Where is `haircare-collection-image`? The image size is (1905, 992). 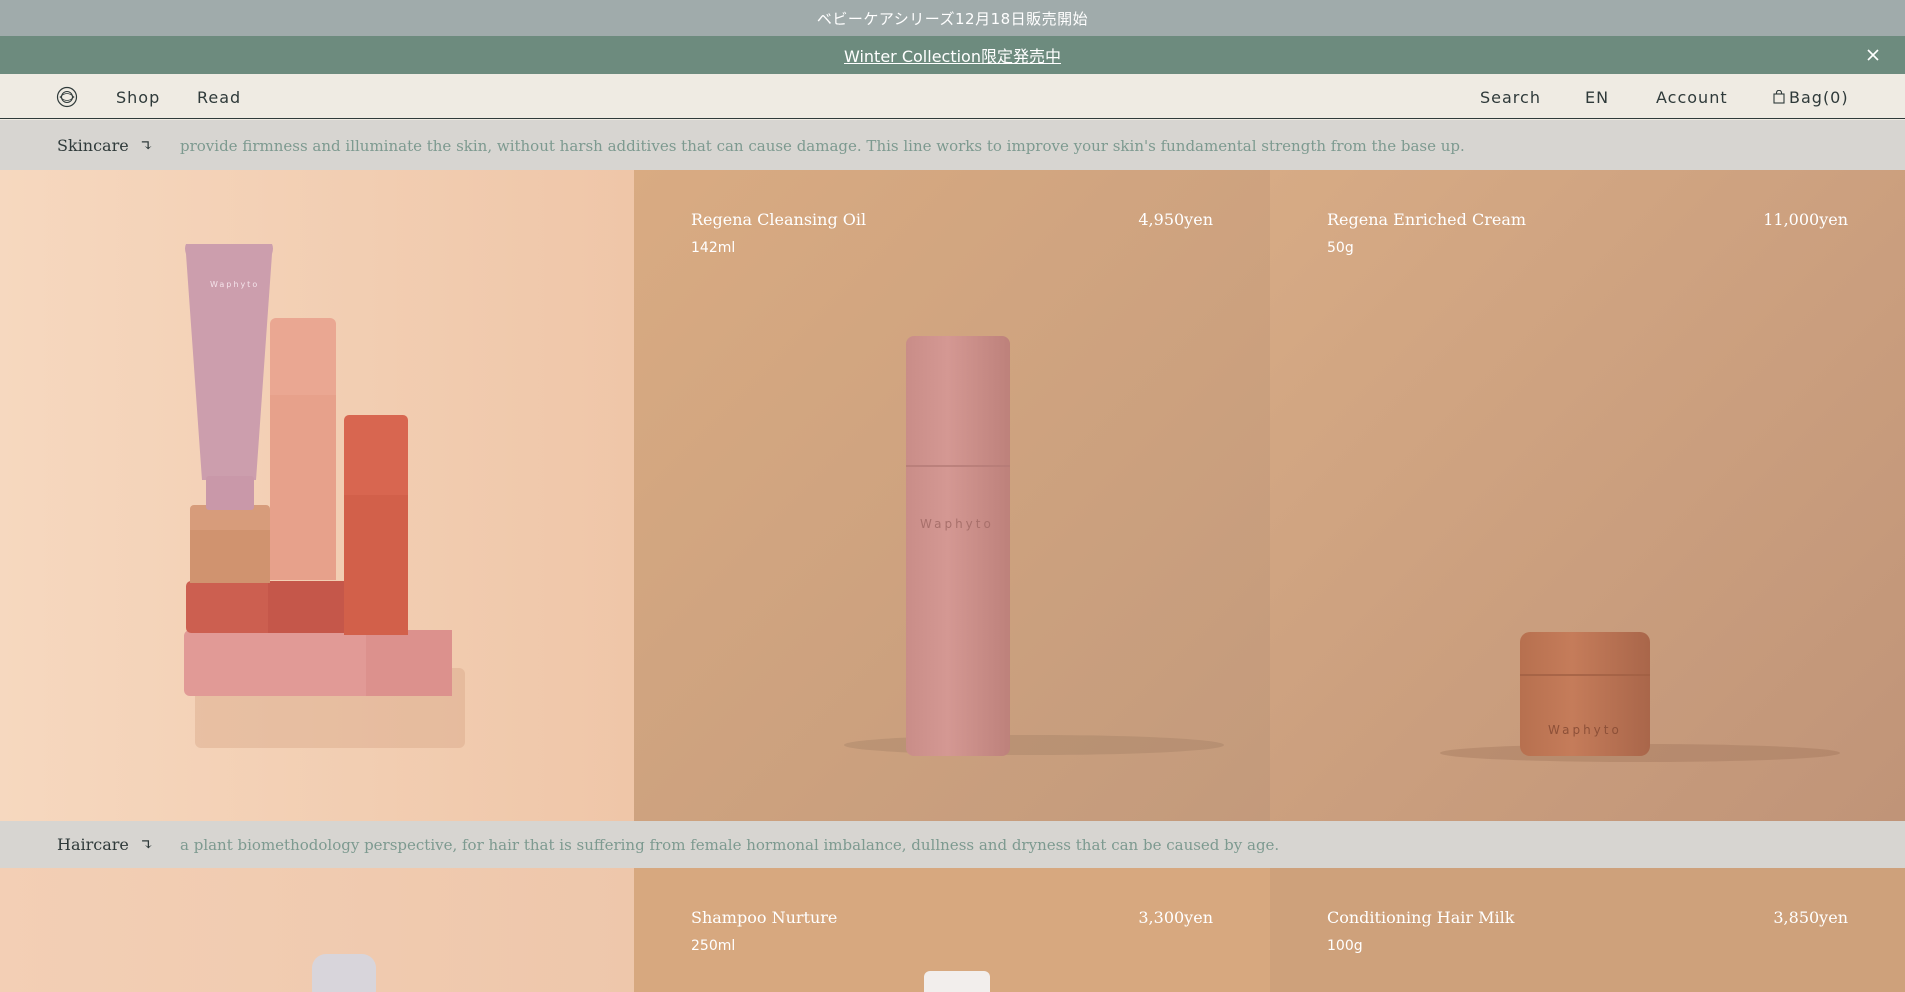
haircare-collection-image is located at coordinates (317, 930).